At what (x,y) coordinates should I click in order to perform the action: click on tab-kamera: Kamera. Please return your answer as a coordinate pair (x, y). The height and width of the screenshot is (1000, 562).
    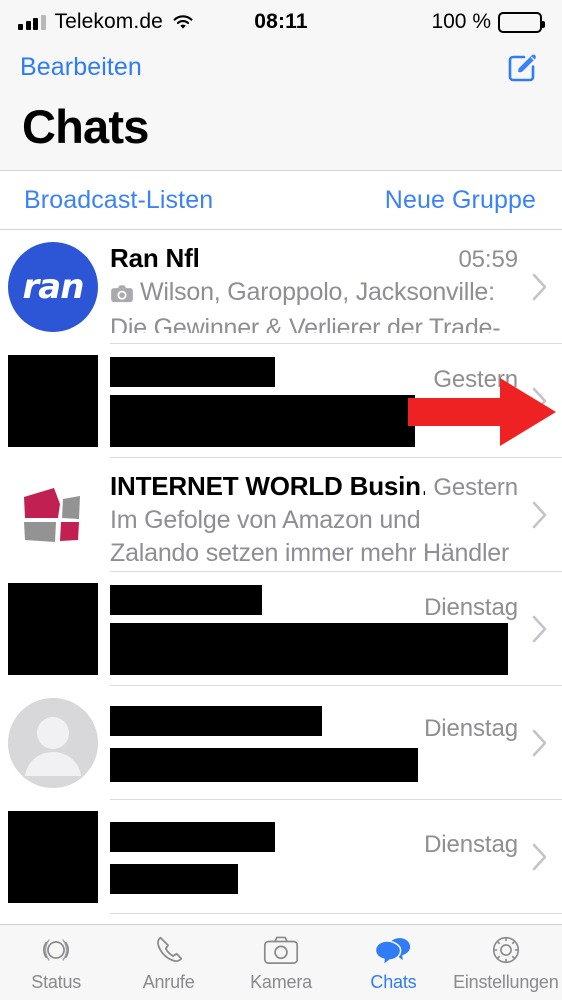
    Looking at the image, I should click on (281, 962).